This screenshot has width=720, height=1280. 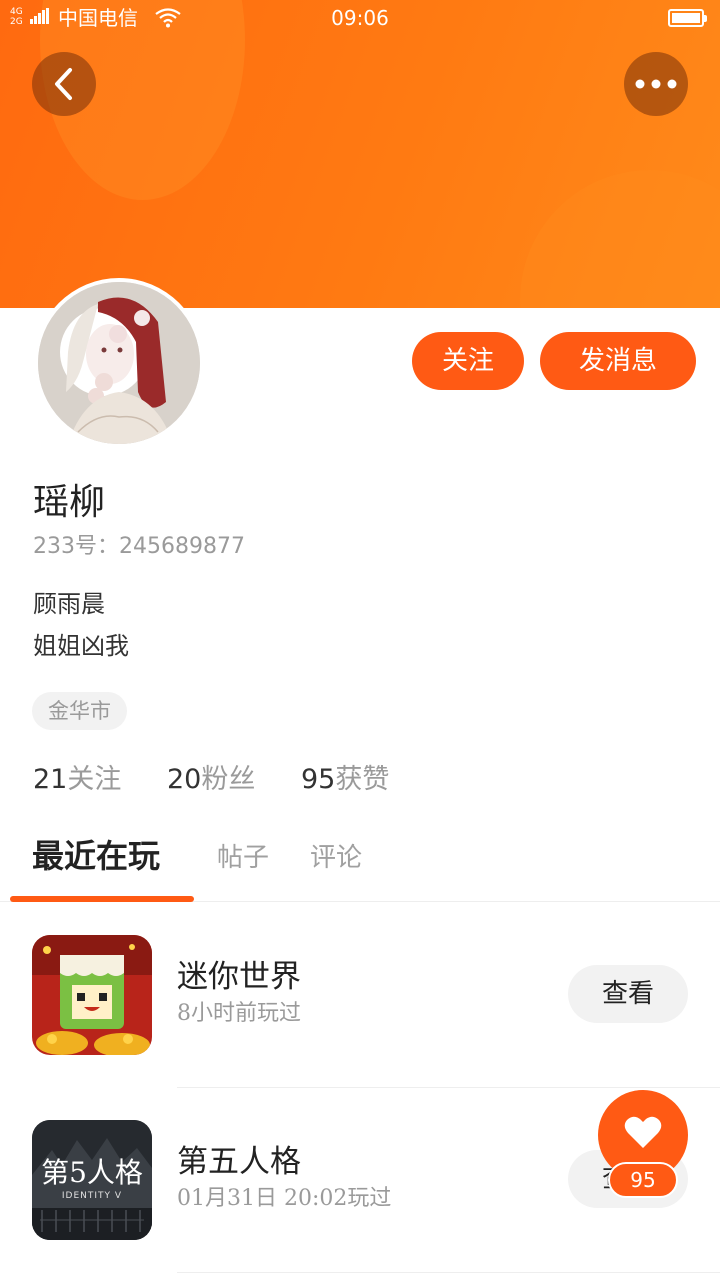 What do you see at coordinates (687, 18) in the screenshot?
I see `battery-icon` at bounding box center [687, 18].